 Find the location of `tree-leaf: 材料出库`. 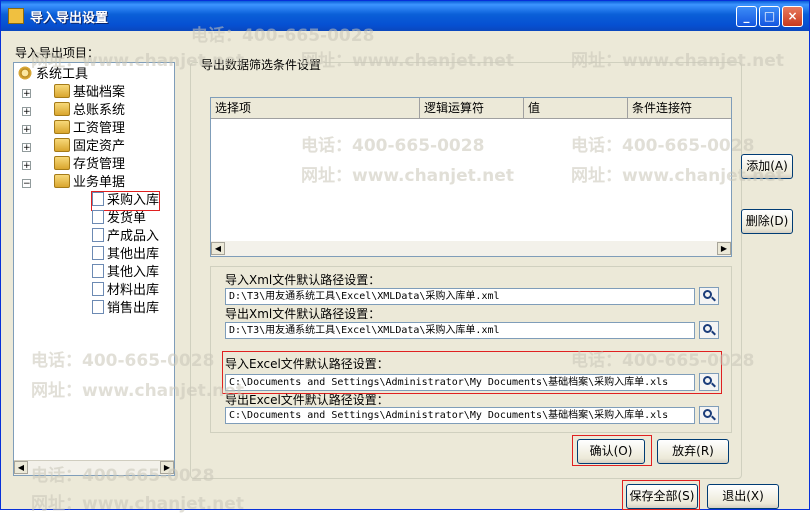

tree-leaf: 材料出库 is located at coordinates (125, 291).